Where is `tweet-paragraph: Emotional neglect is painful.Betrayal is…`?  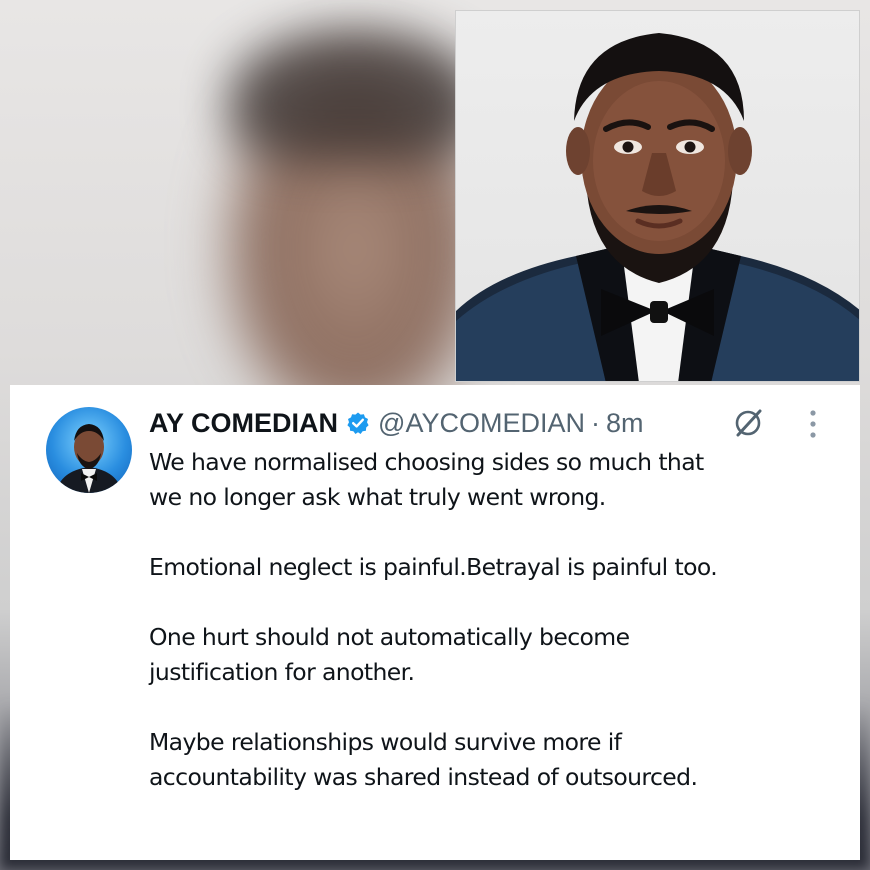 tweet-paragraph: Emotional neglect is painful.Betrayal is… is located at coordinates (494, 567).